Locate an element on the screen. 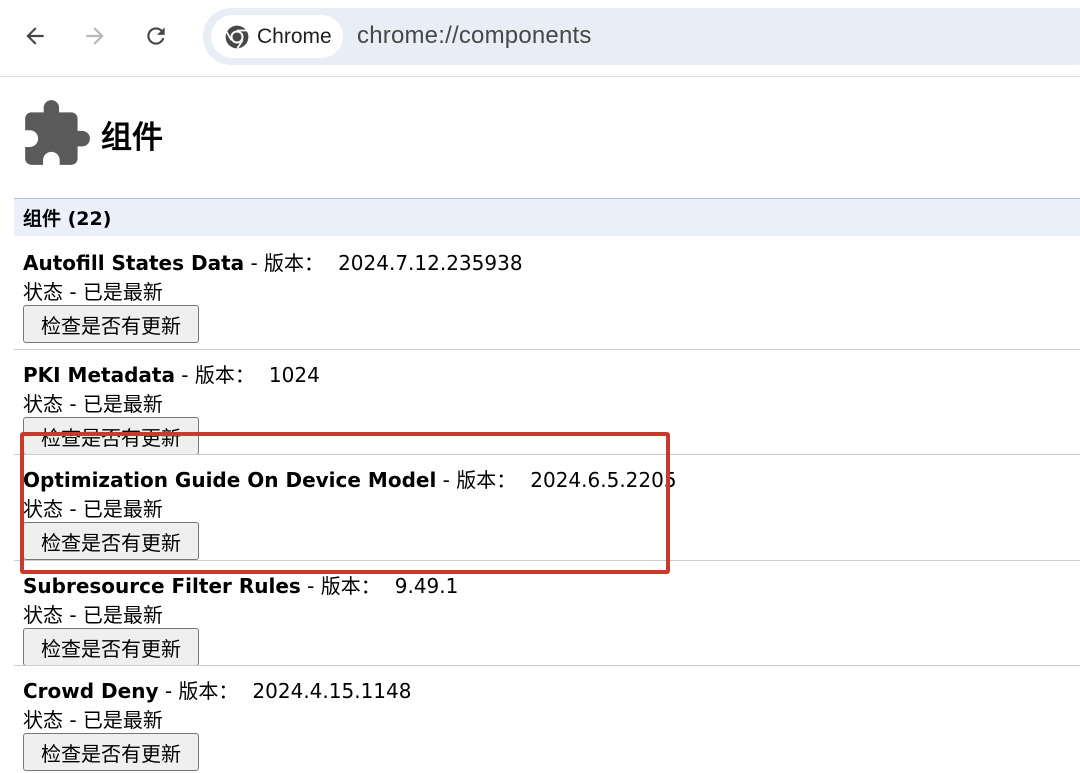 Image resolution: width=1080 pixels, height=773 pixels. component-title-line: PKI Metadata - 版本： 1024 is located at coordinates (171, 373).